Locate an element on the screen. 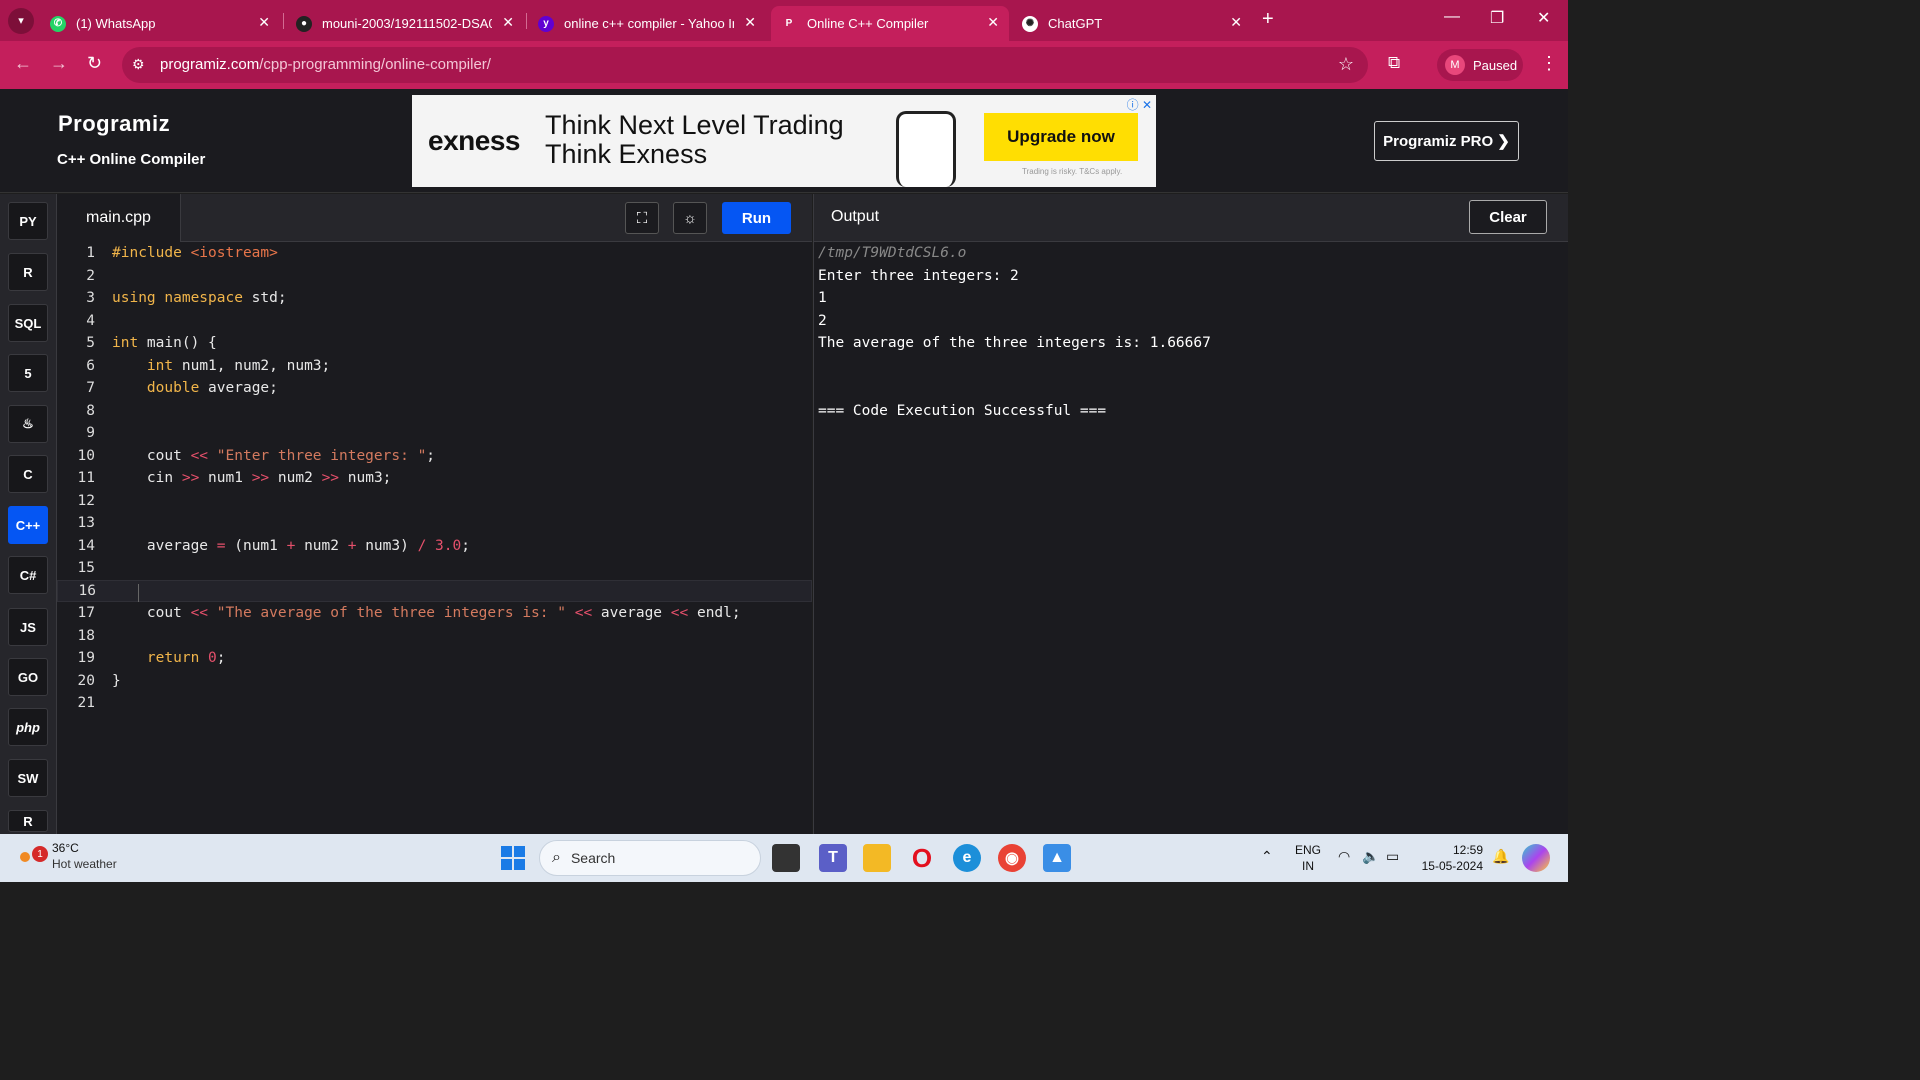 The height and width of the screenshot is (1080, 1920). code-line: 20} is located at coordinates (99, 680).